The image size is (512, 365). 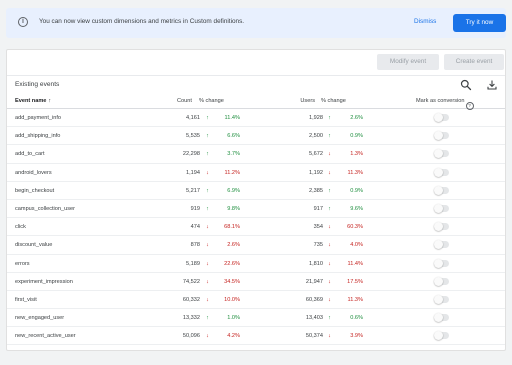 I want to click on event-users: 50,374, so click(x=314, y=336).